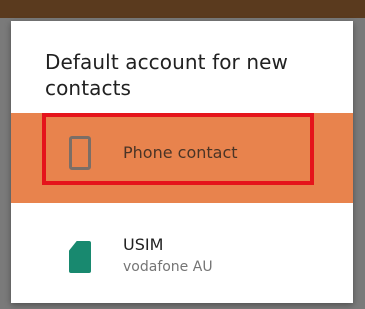 The width and height of the screenshot is (365, 309). I want to click on status-bar-background, so click(182, 10).